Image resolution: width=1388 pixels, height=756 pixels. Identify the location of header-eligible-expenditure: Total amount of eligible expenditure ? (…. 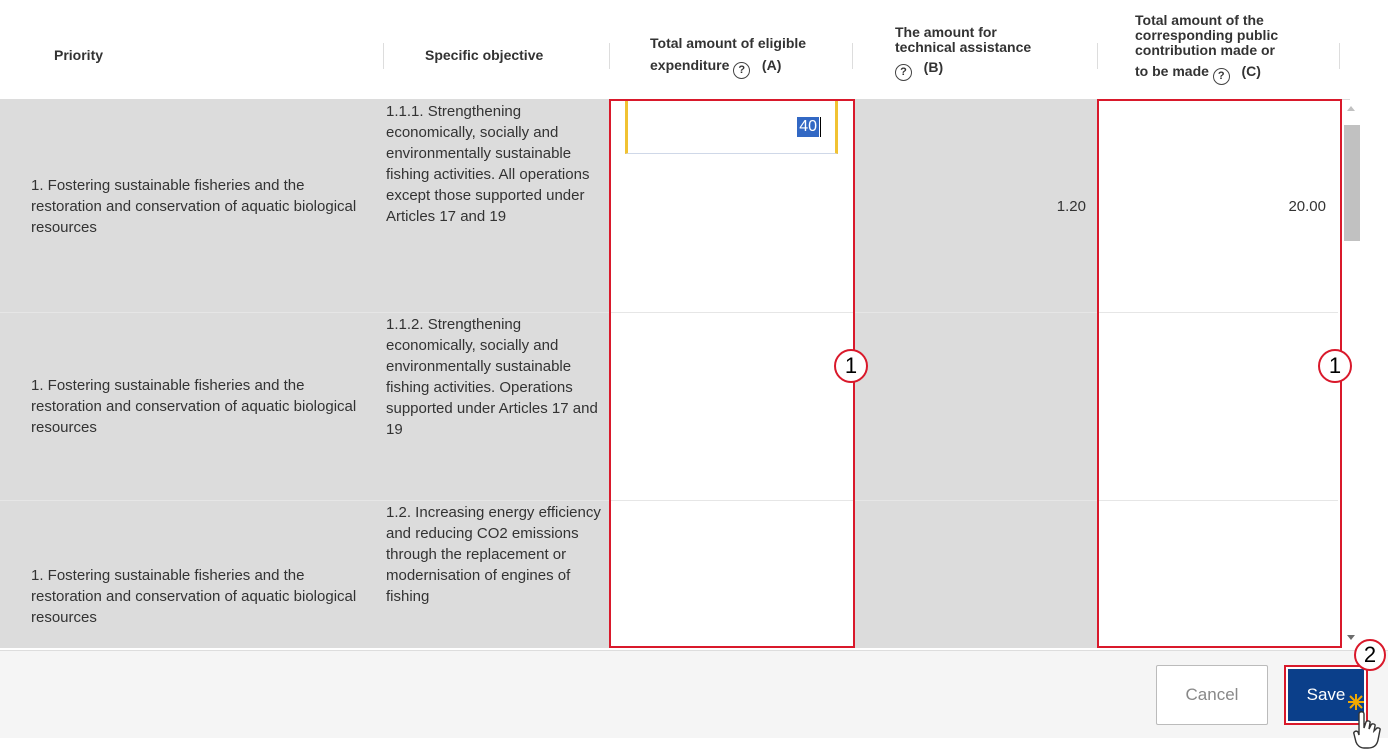
(750, 55).